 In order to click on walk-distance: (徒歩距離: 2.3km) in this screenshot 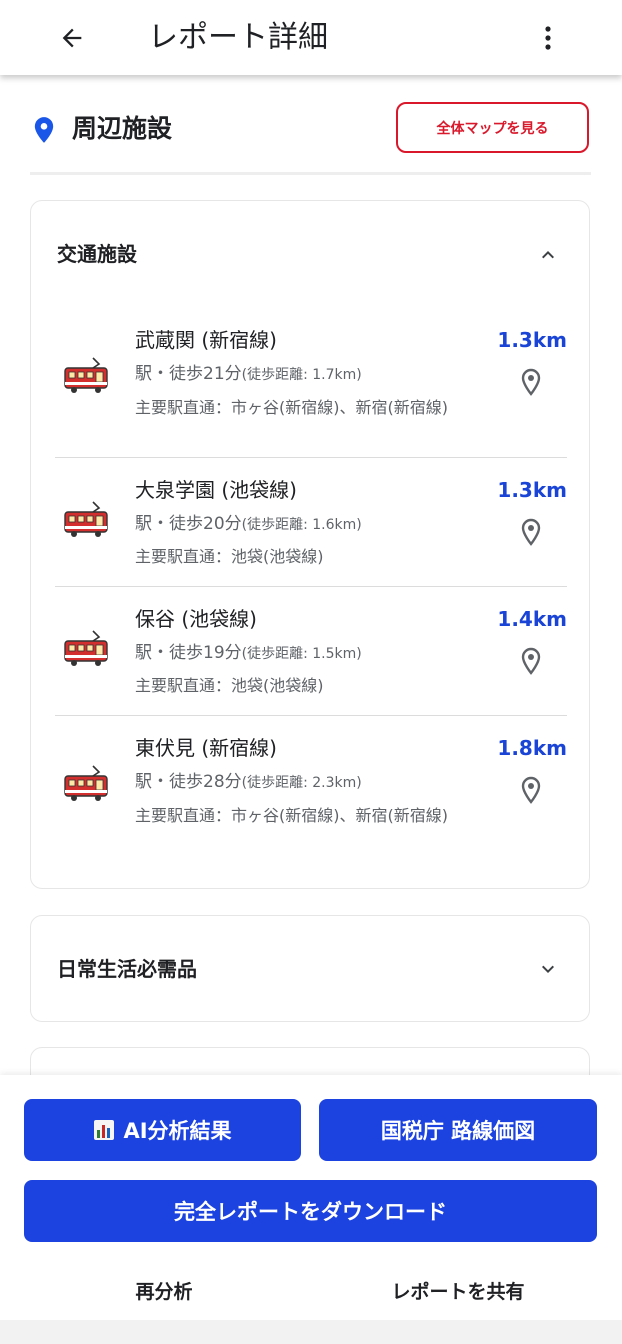, I will do `click(301, 783)`.